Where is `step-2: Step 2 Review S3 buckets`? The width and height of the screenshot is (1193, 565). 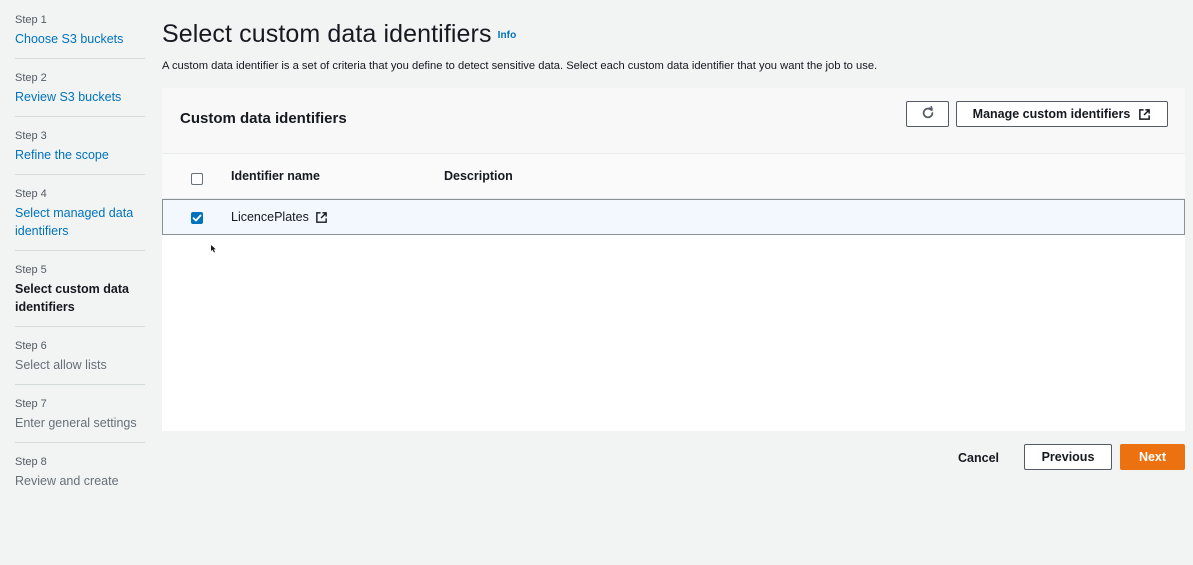 step-2: Step 2 Review S3 buckets is located at coordinates (80, 94).